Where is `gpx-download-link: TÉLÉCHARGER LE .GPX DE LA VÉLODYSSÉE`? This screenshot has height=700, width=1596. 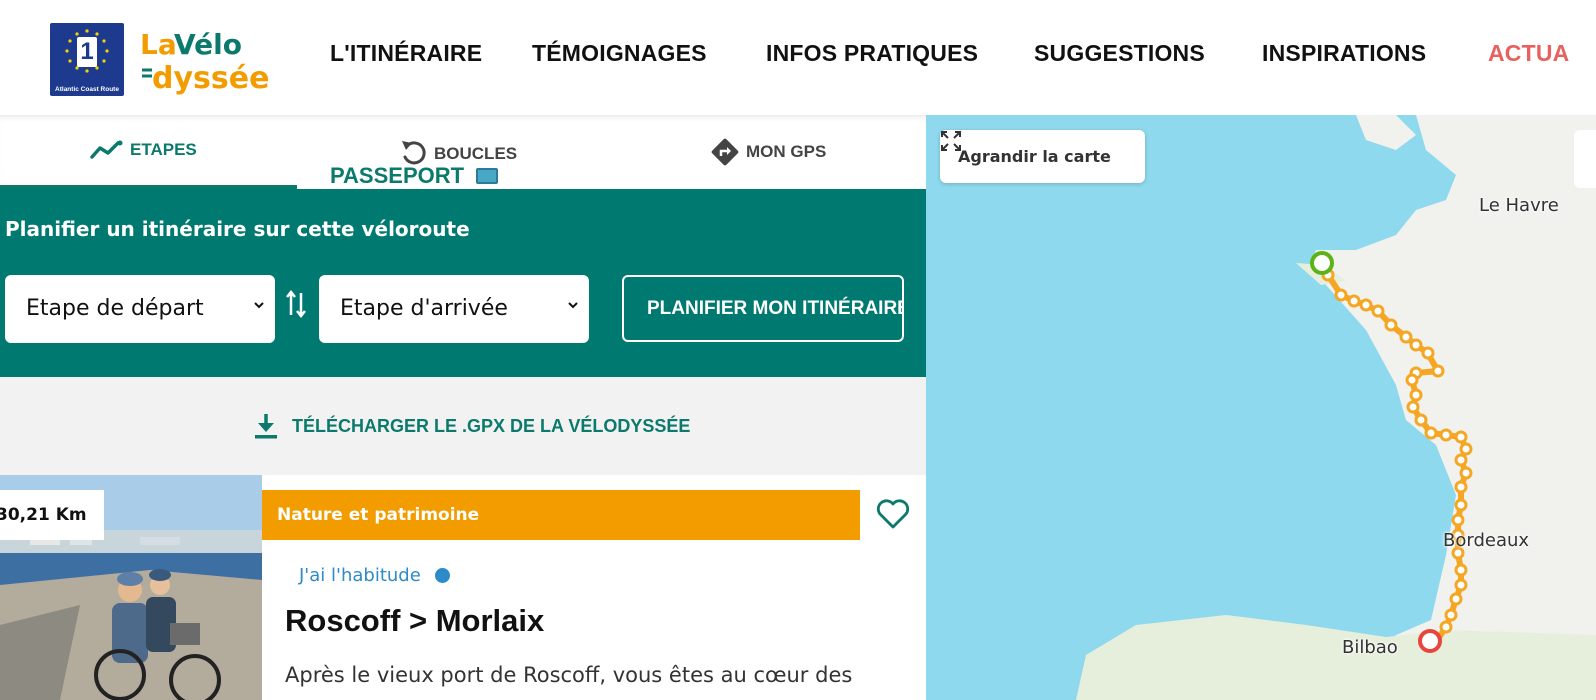 gpx-download-link: TÉLÉCHARGER LE .GPX DE LA VÉLODYSSÉE is located at coordinates (472, 426).